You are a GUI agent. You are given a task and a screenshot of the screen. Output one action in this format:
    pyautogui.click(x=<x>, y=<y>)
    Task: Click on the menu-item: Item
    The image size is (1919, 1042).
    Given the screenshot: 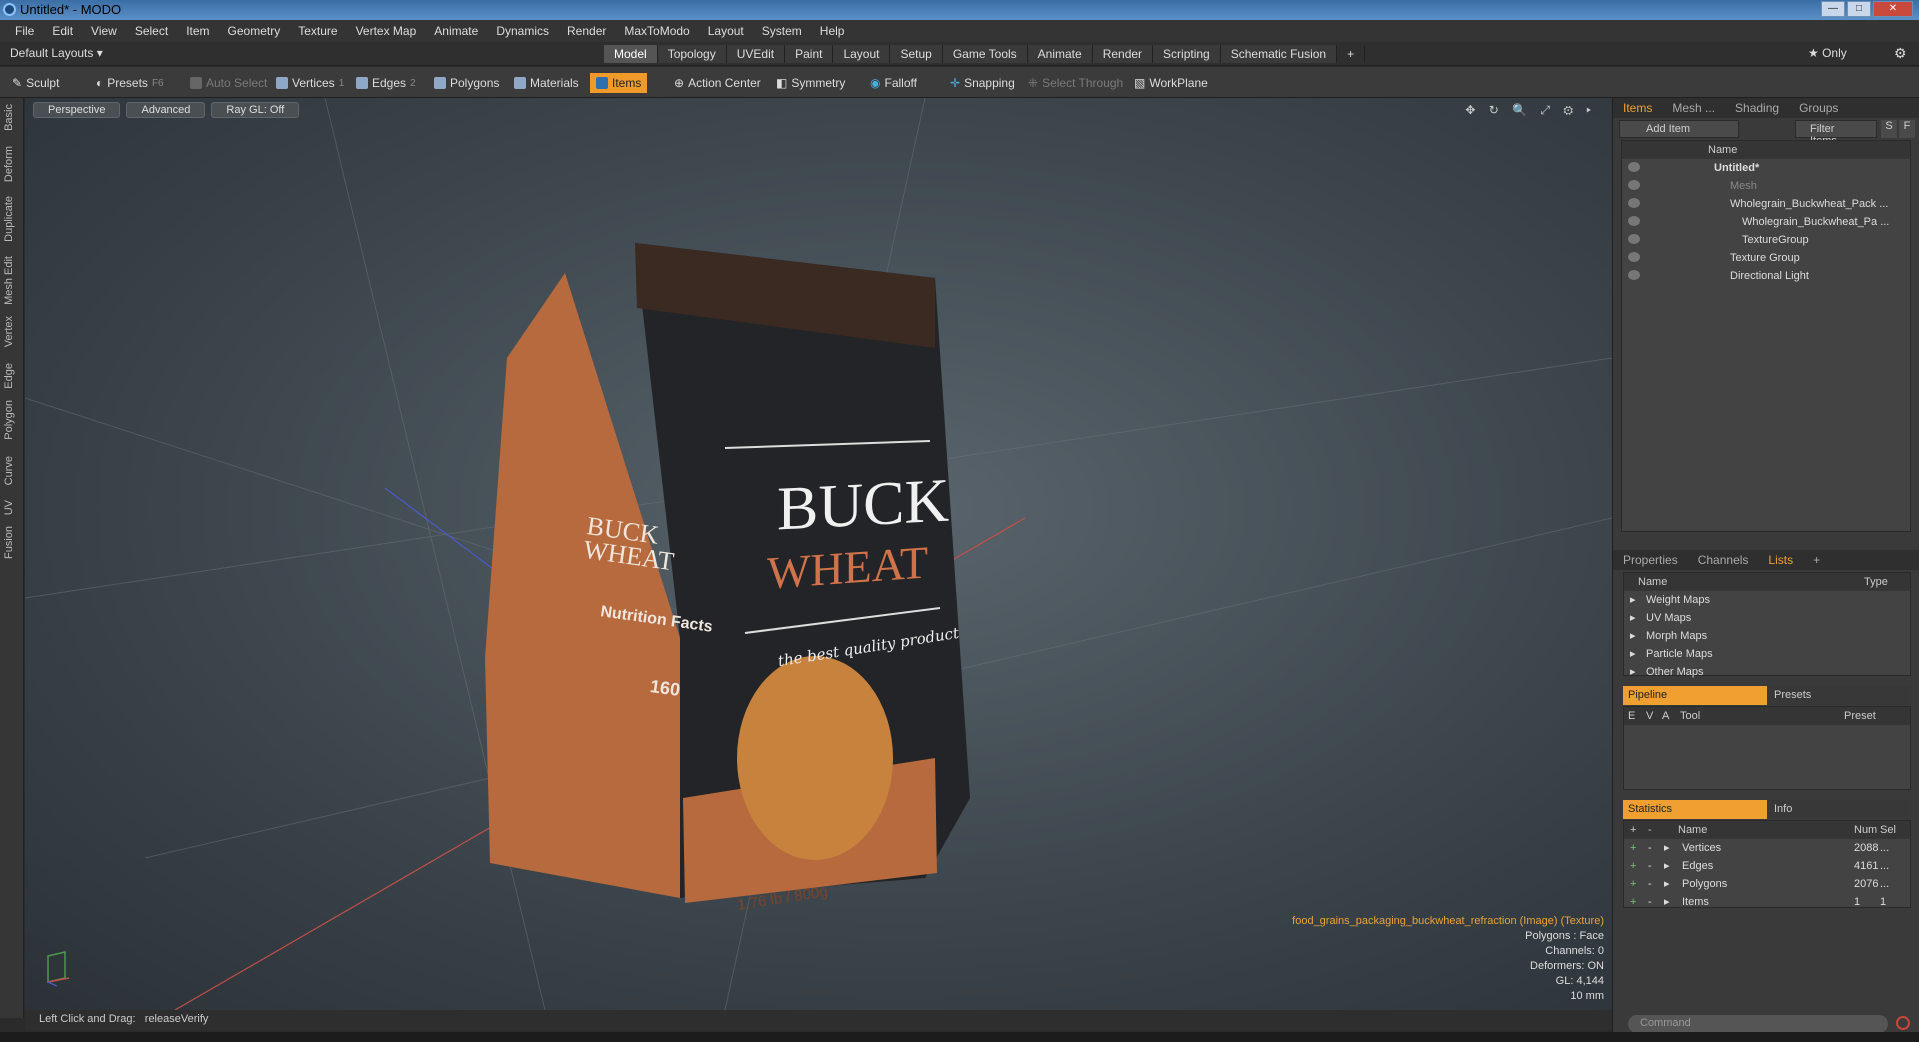 What is the action you would take?
    pyautogui.click(x=197, y=31)
    